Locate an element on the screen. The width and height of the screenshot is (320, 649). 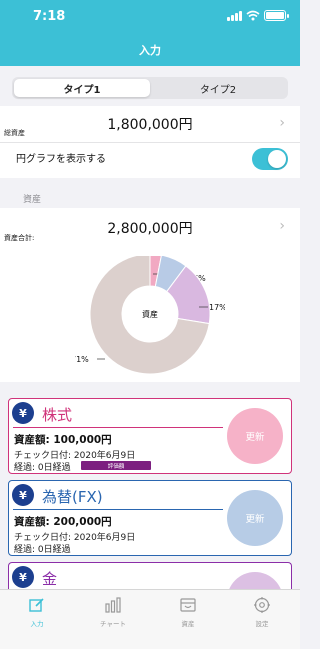
valuation-badge: 評価額 is located at coordinates (116, 465).